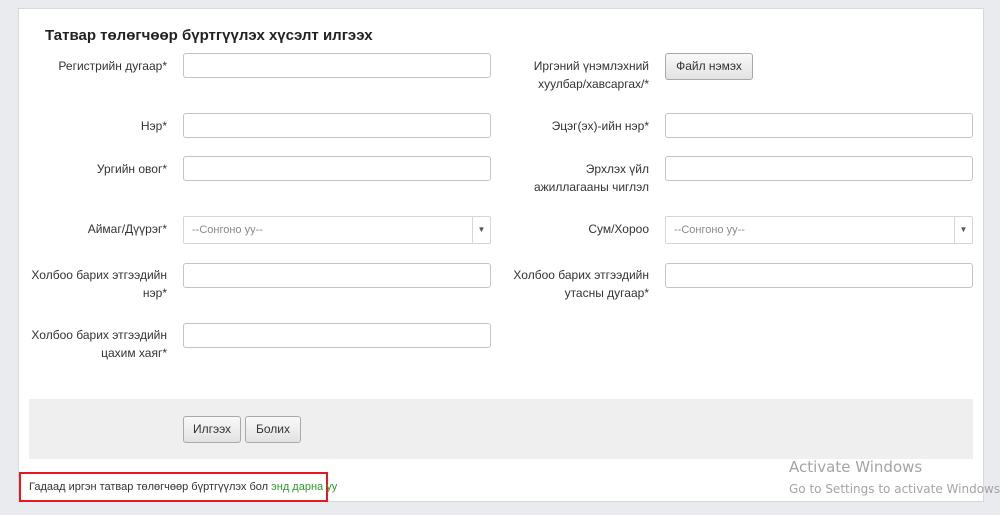 This screenshot has width=1000, height=515. Describe the element at coordinates (99, 344) in the screenshot. I see `contact-email-label: Холбоо барих этгээдийн цахим хаяг*` at that location.